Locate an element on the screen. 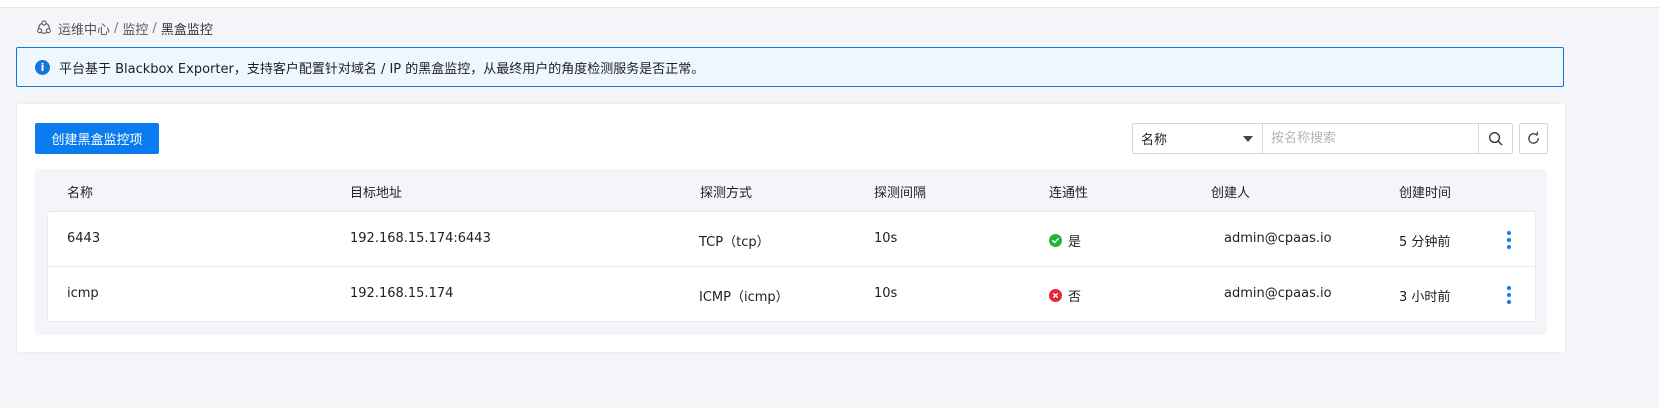 Image resolution: width=1659 pixels, height=408 pixels. check-circle-icon is located at coordinates (1055, 240).